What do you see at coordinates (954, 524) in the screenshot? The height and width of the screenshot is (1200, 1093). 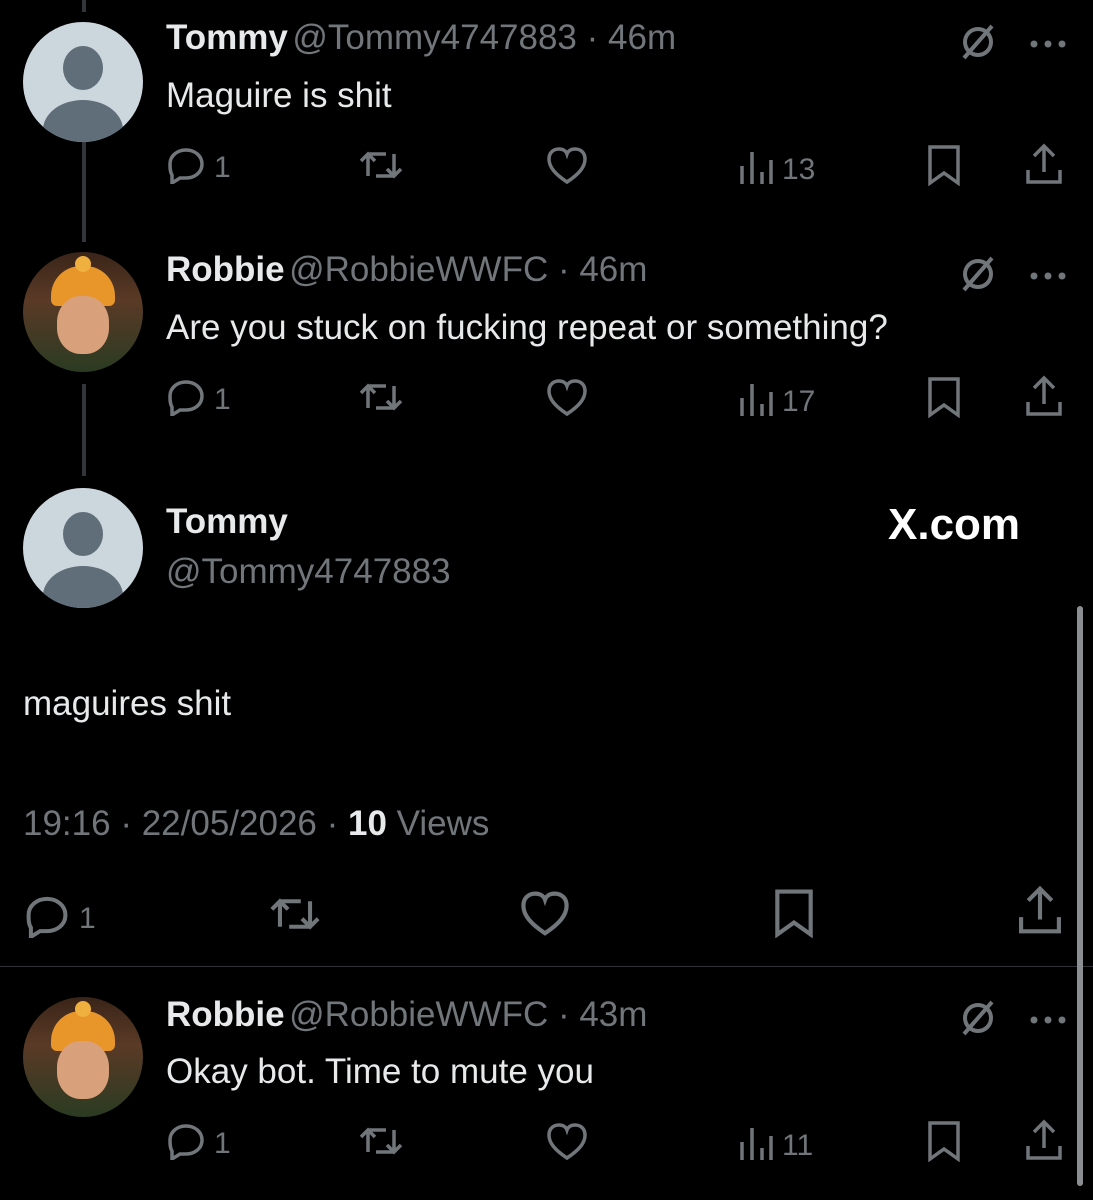 I see `brand-watermark: X.com` at bounding box center [954, 524].